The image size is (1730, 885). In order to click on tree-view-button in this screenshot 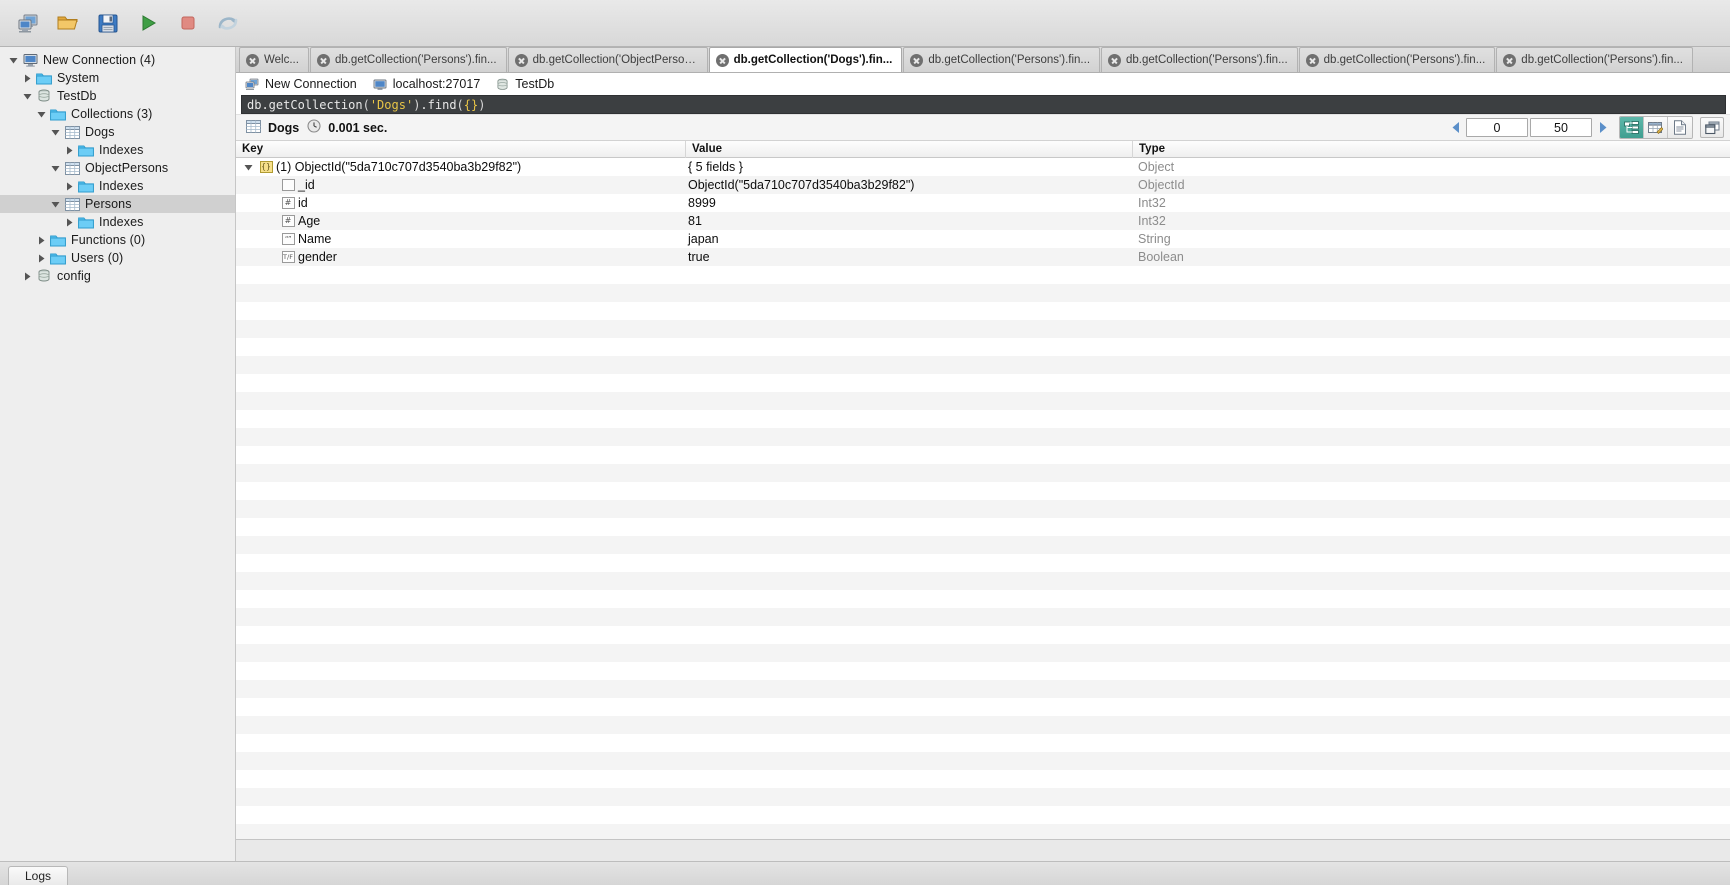, I will do `click(1632, 127)`.